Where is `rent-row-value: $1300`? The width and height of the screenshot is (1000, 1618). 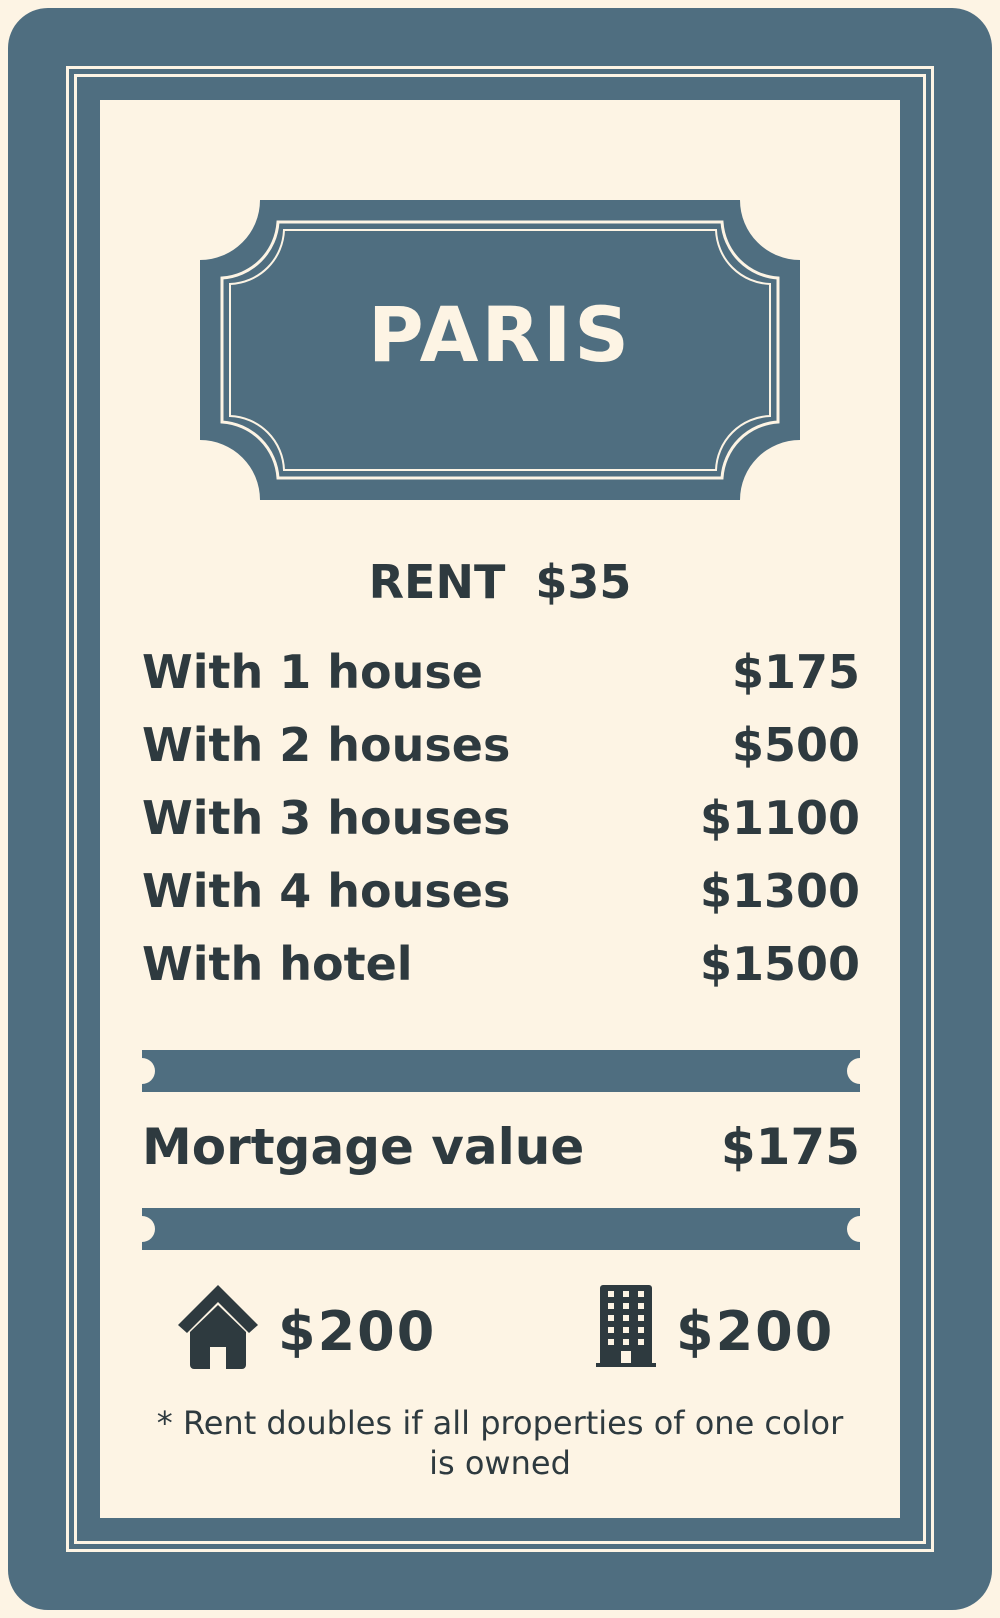 rent-row-value: $1300 is located at coordinates (779, 891).